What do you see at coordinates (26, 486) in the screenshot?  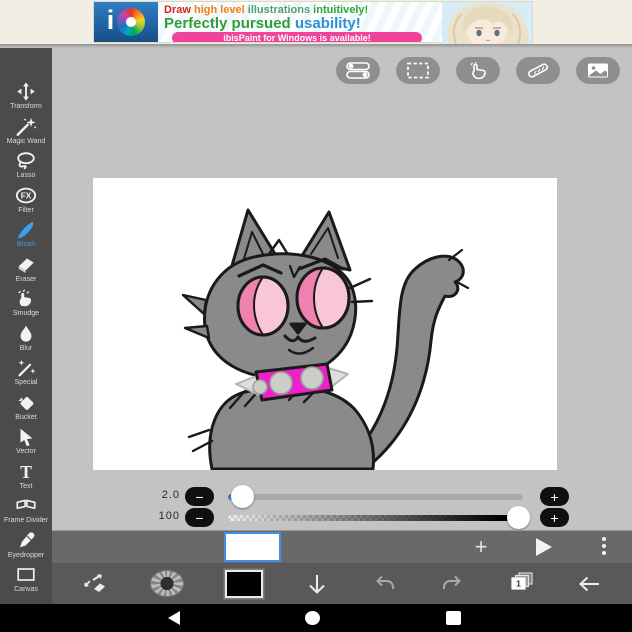 I see `sidebar-item-label: Text` at bounding box center [26, 486].